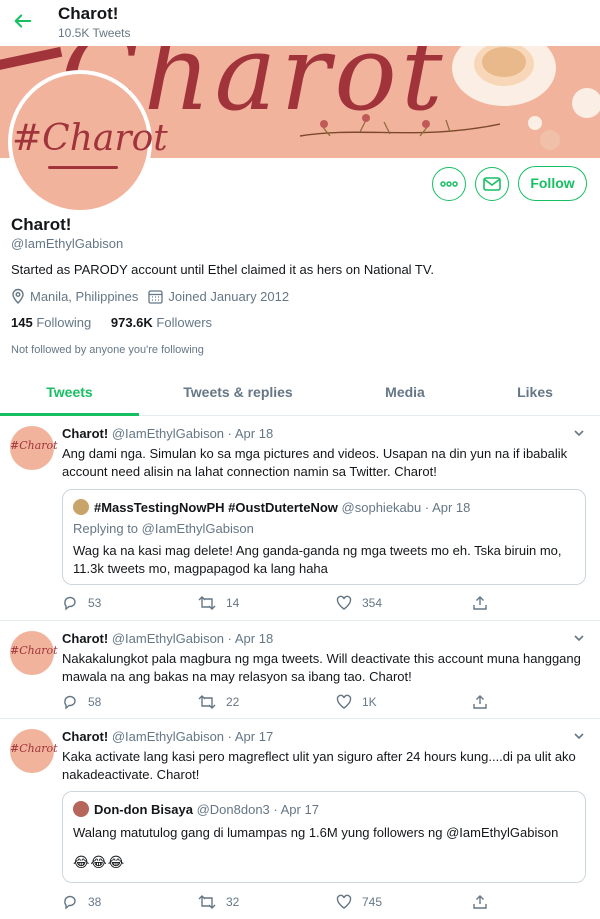  I want to click on header-title: Charot!, so click(88, 13).